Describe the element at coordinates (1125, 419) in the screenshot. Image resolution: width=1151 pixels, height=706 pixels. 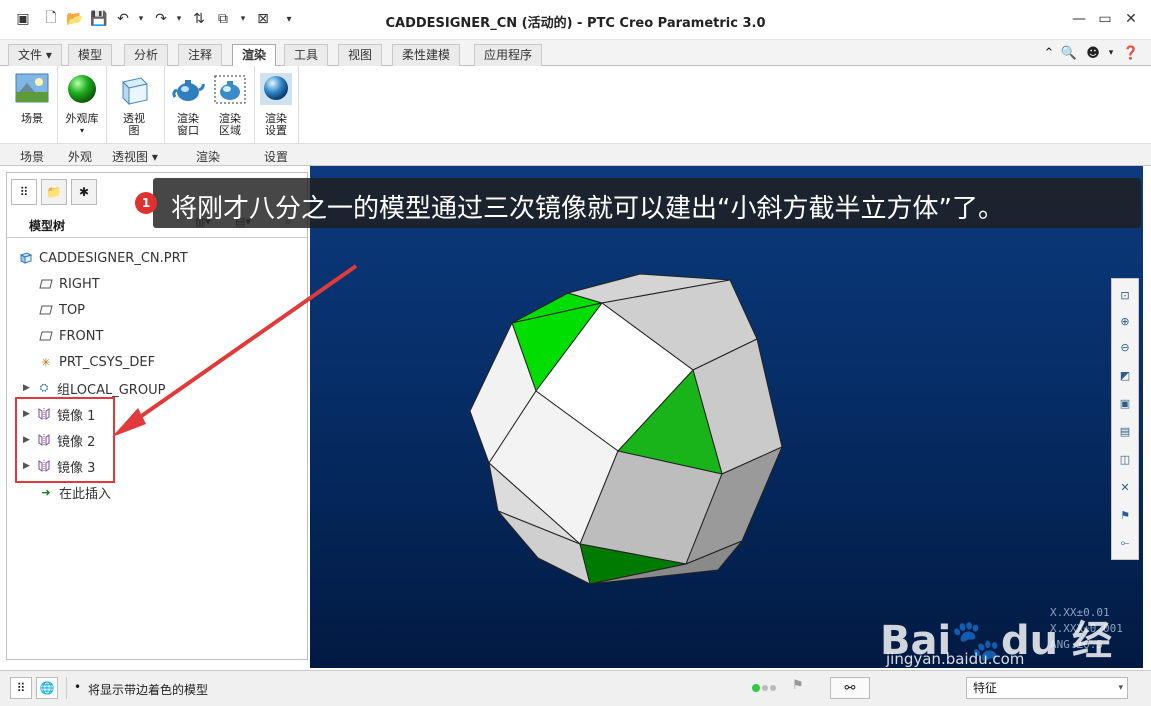
I see `viewport-toolbar: ⊡ ⊕ ⊖ ◩ ▣ ▤ ◫ ✕ ⚑ ⟜` at that location.